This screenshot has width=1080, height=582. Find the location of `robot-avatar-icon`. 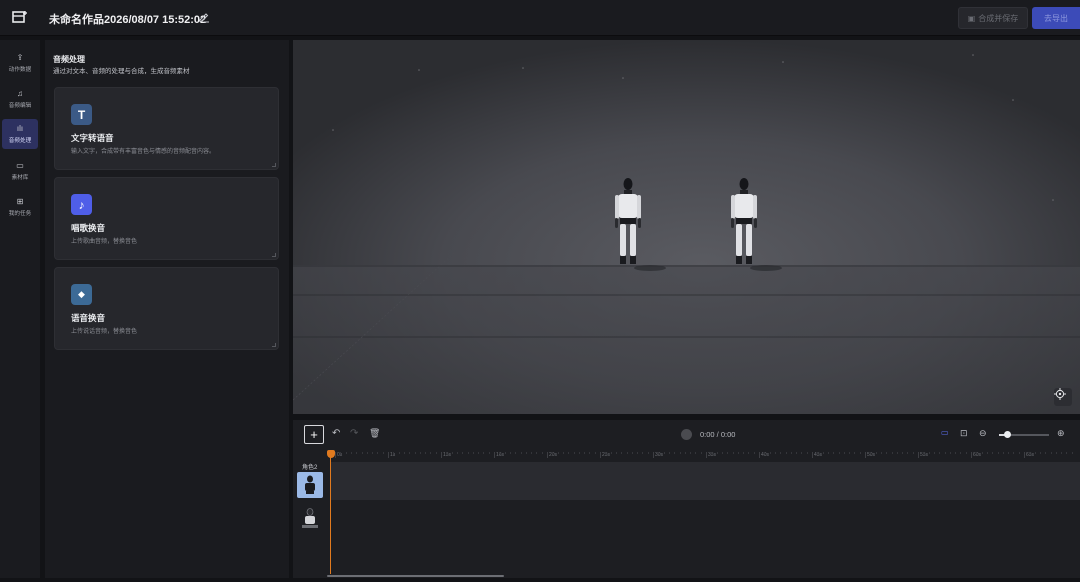

robot-avatar-icon is located at coordinates (310, 518).